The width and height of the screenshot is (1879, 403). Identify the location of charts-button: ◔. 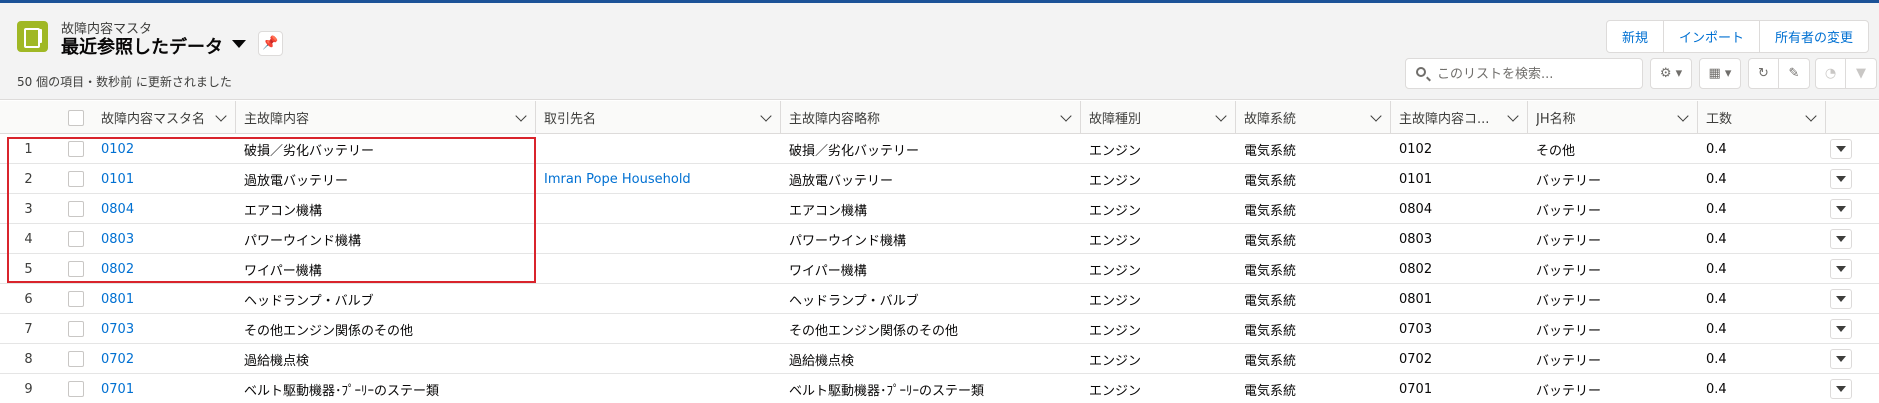
(1830, 73).